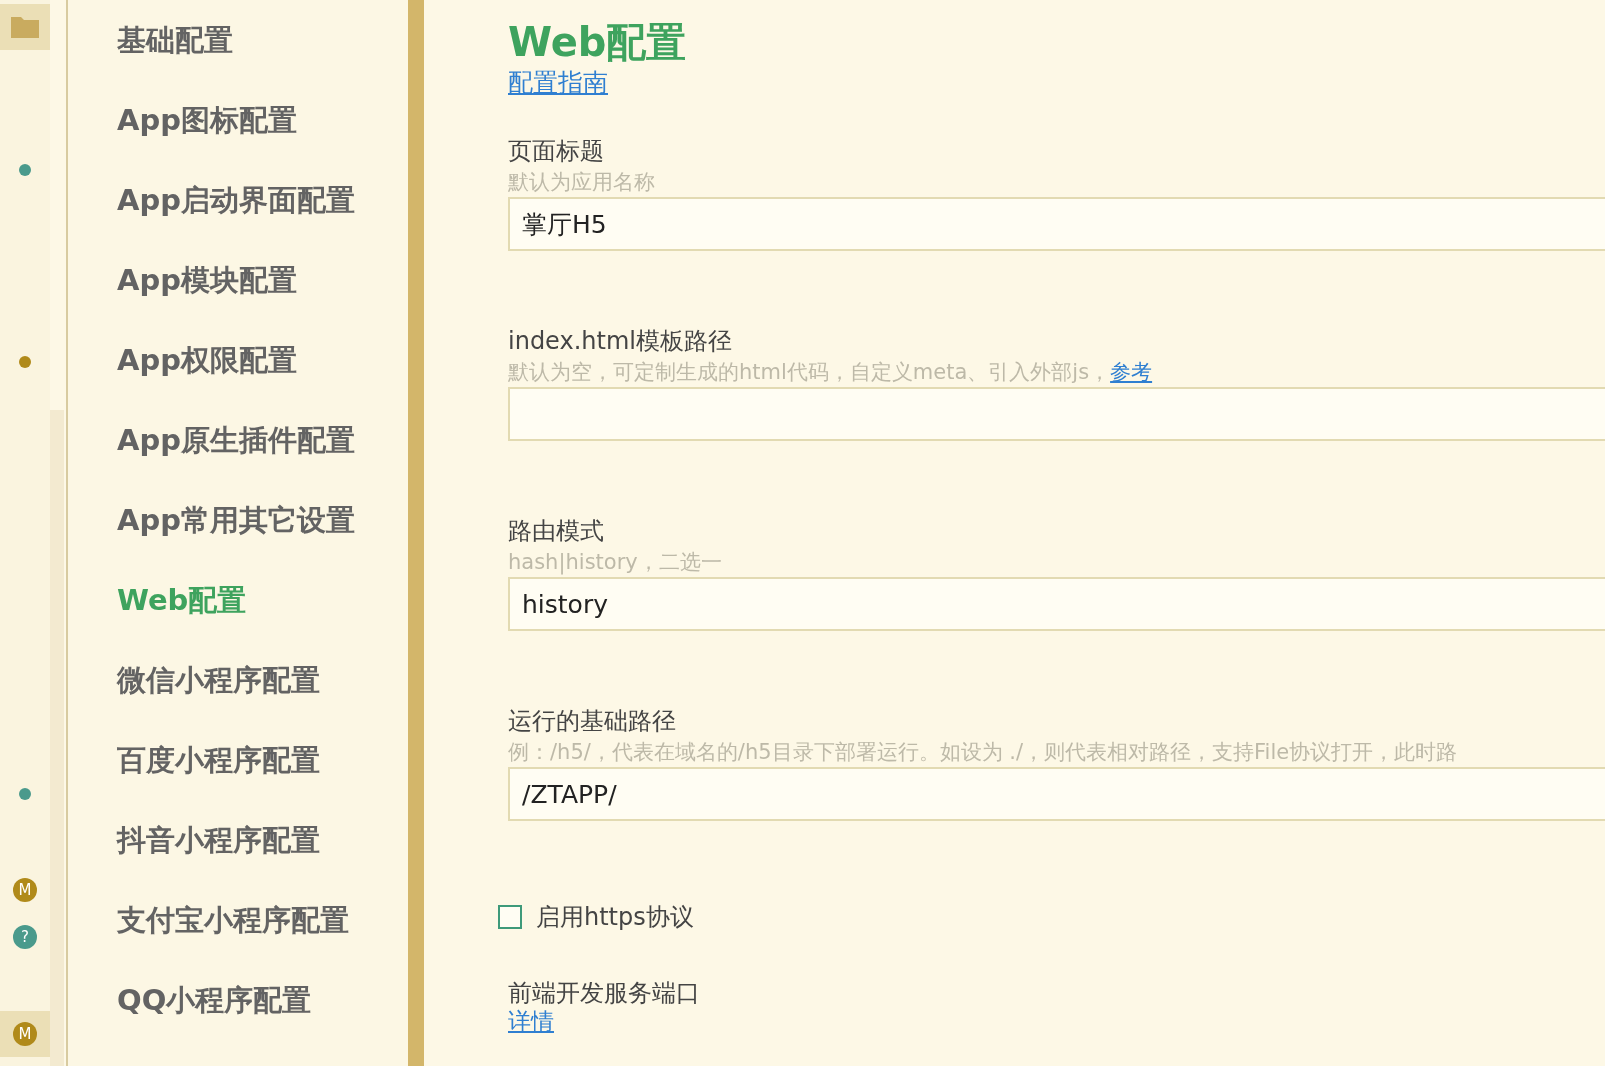  What do you see at coordinates (510, 917) in the screenshot?
I see `checkbox` at bounding box center [510, 917].